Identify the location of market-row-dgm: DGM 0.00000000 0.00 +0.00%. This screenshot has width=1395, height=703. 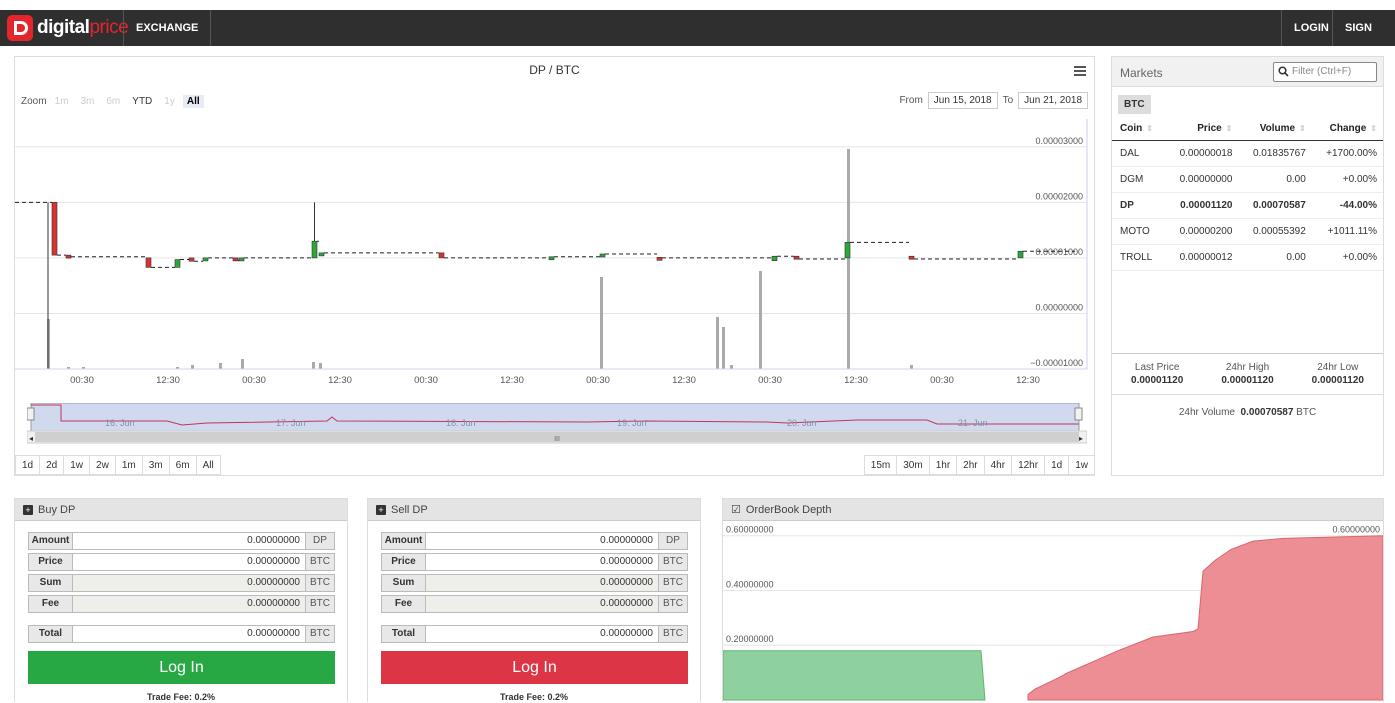
(1247, 179).